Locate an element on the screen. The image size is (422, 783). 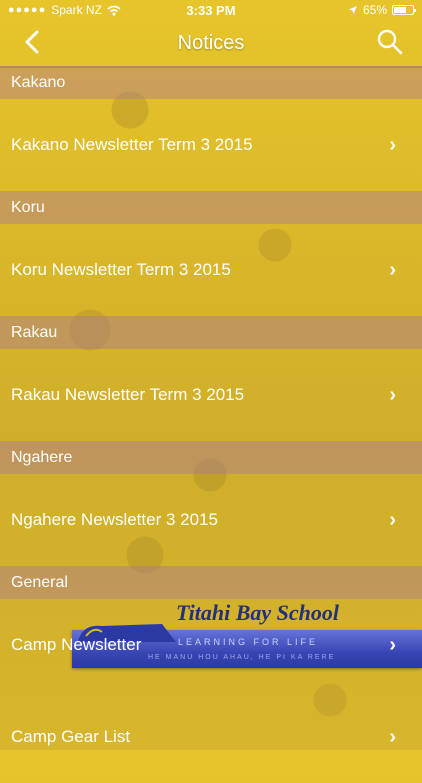
notice-label: Rakau Newsletter Term 3 2015 is located at coordinates (128, 394).